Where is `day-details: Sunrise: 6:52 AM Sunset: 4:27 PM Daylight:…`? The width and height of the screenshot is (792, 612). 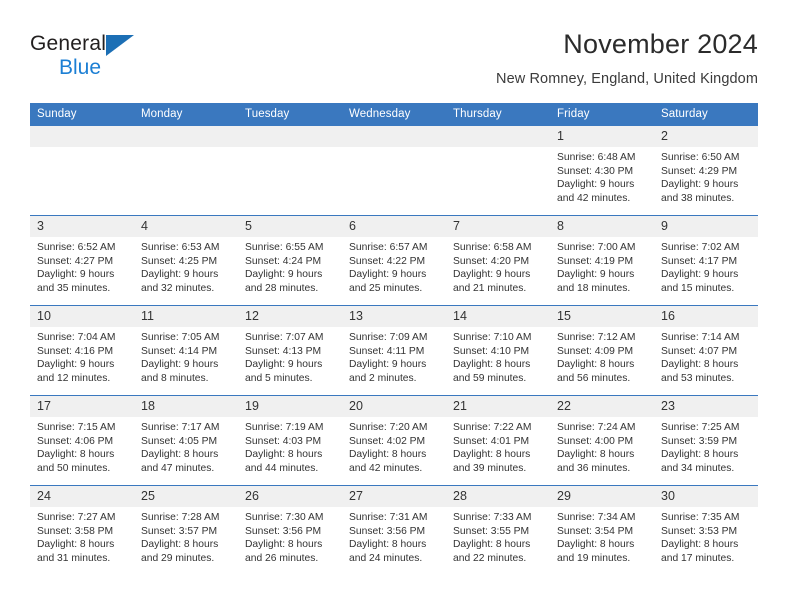
day-details: Sunrise: 6:52 AM Sunset: 4:27 PM Daylight:… is located at coordinates (82, 266).